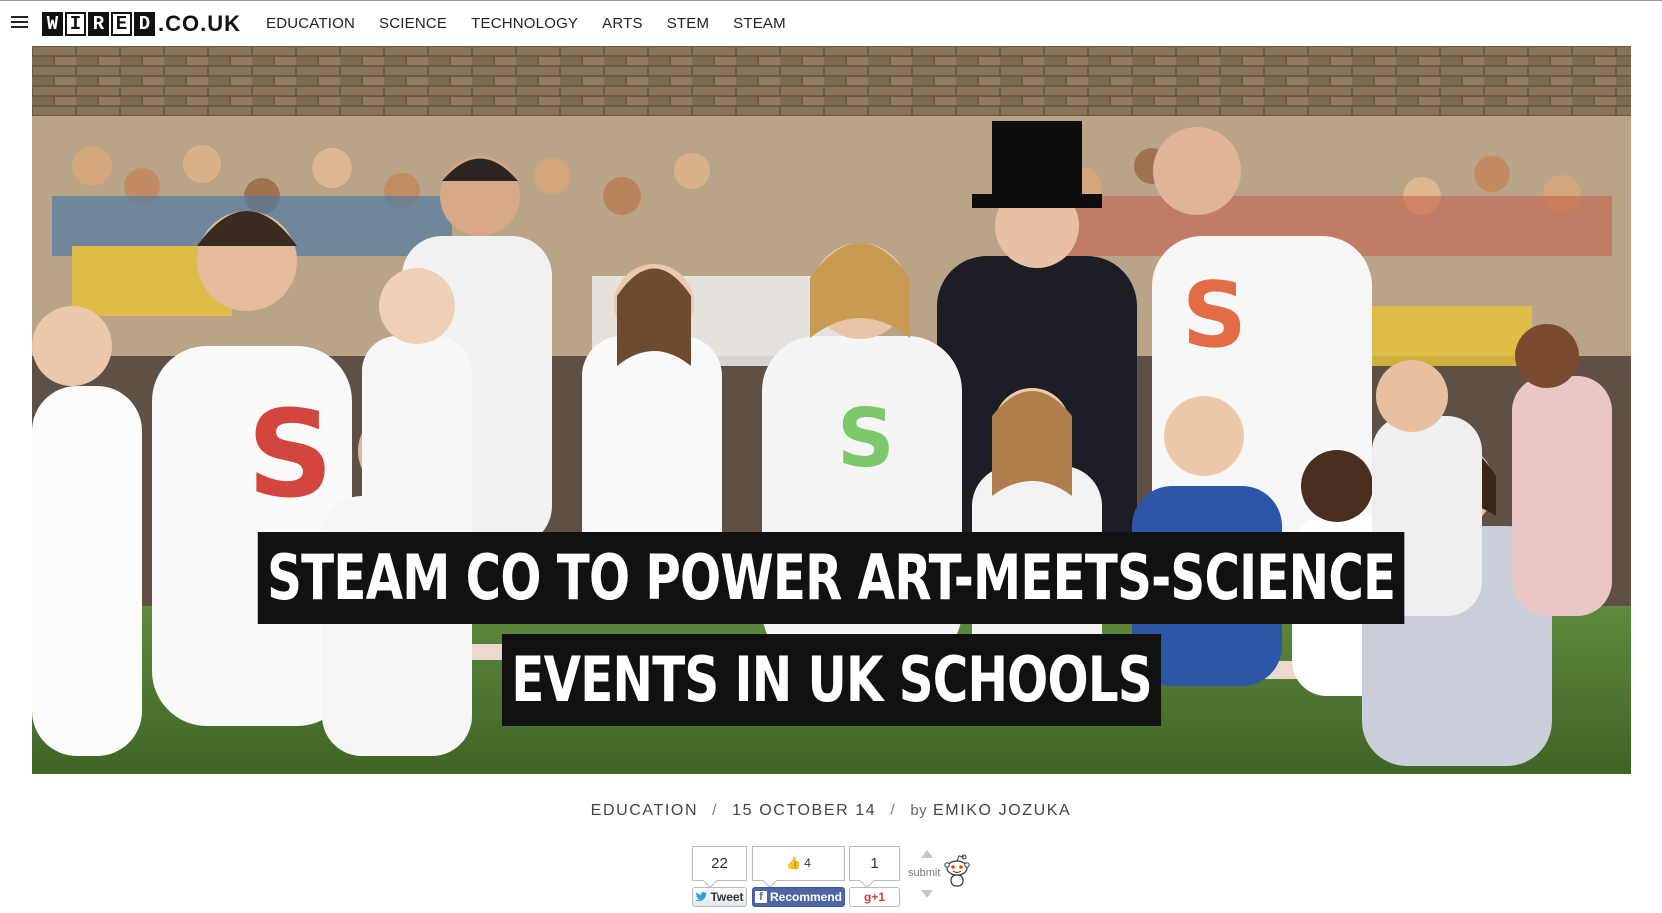 This screenshot has height=913, width=1662. Describe the element at coordinates (759, 23) in the screenshot. I see `nav-steam: STEAM` at that location.